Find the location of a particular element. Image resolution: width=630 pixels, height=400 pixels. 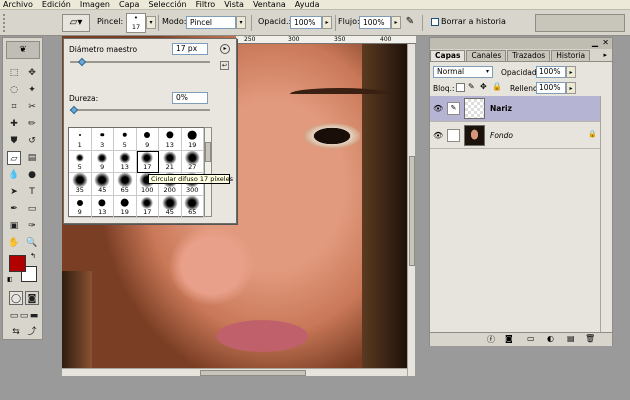

eyedropper-icon: ✑ is located at coordinates (32, 226).